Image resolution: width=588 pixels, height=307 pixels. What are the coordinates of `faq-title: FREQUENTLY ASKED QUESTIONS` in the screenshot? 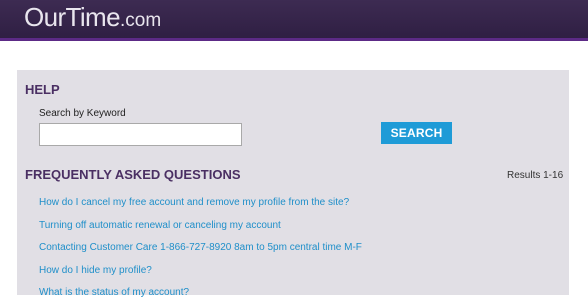 It's located at (133, 174).